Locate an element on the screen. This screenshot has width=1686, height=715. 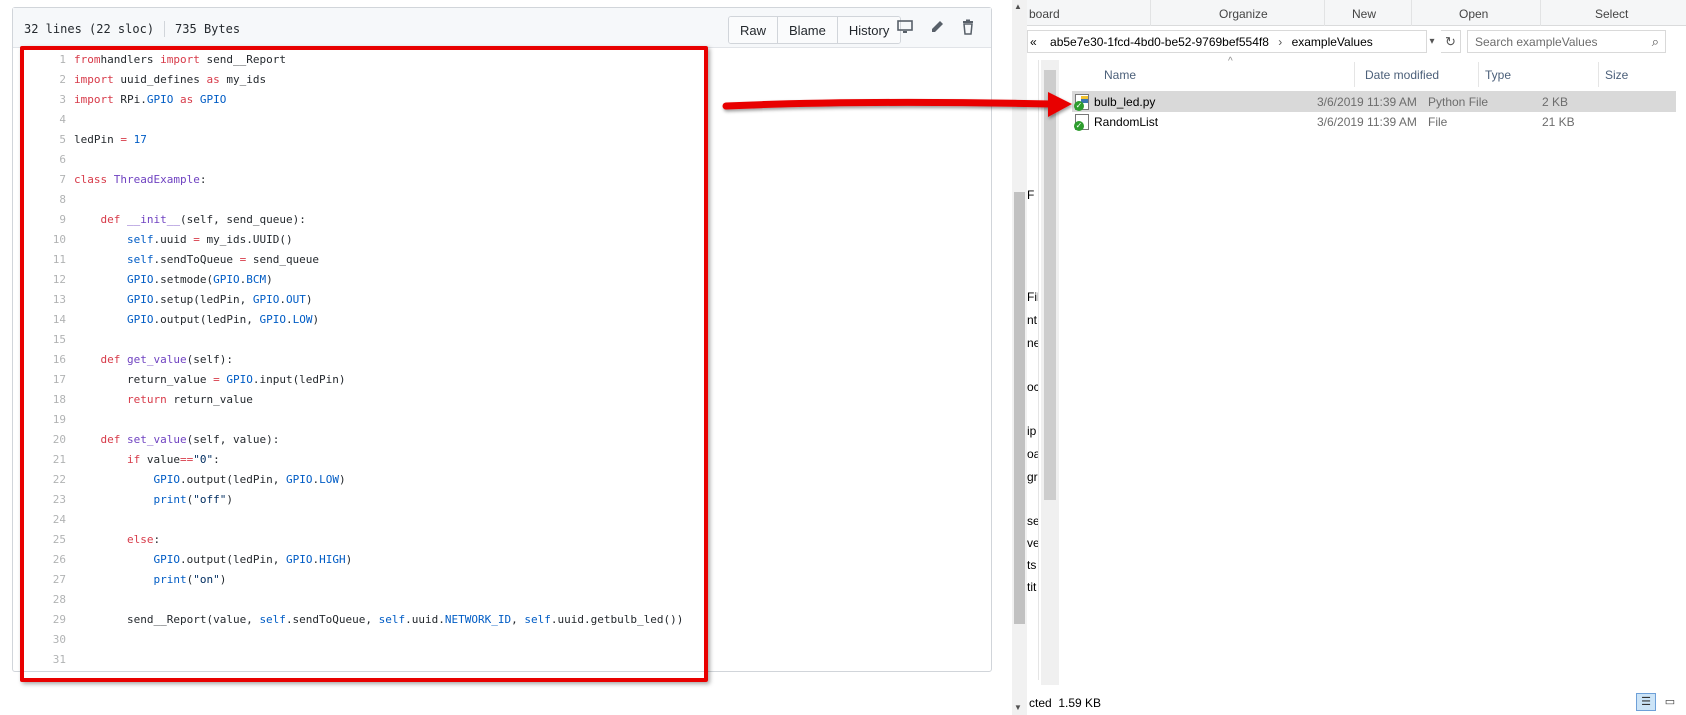
file-name: bulb_led.py is located at coordinates (1125, 102).